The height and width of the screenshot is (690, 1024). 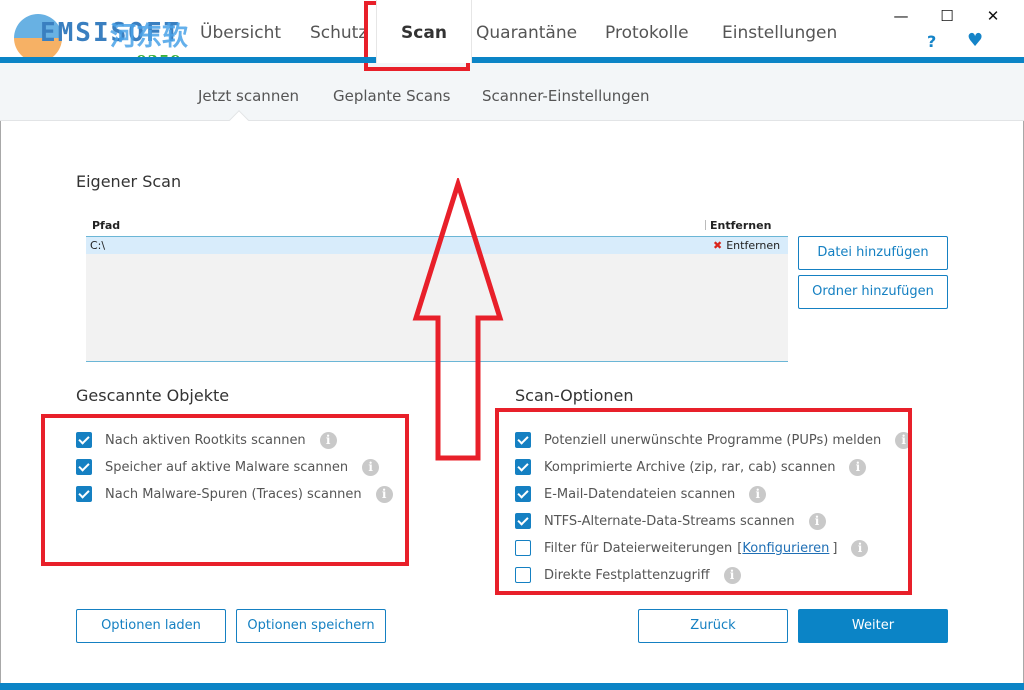 I want to click on back-button: Zurück, so click(x=713, y=626).